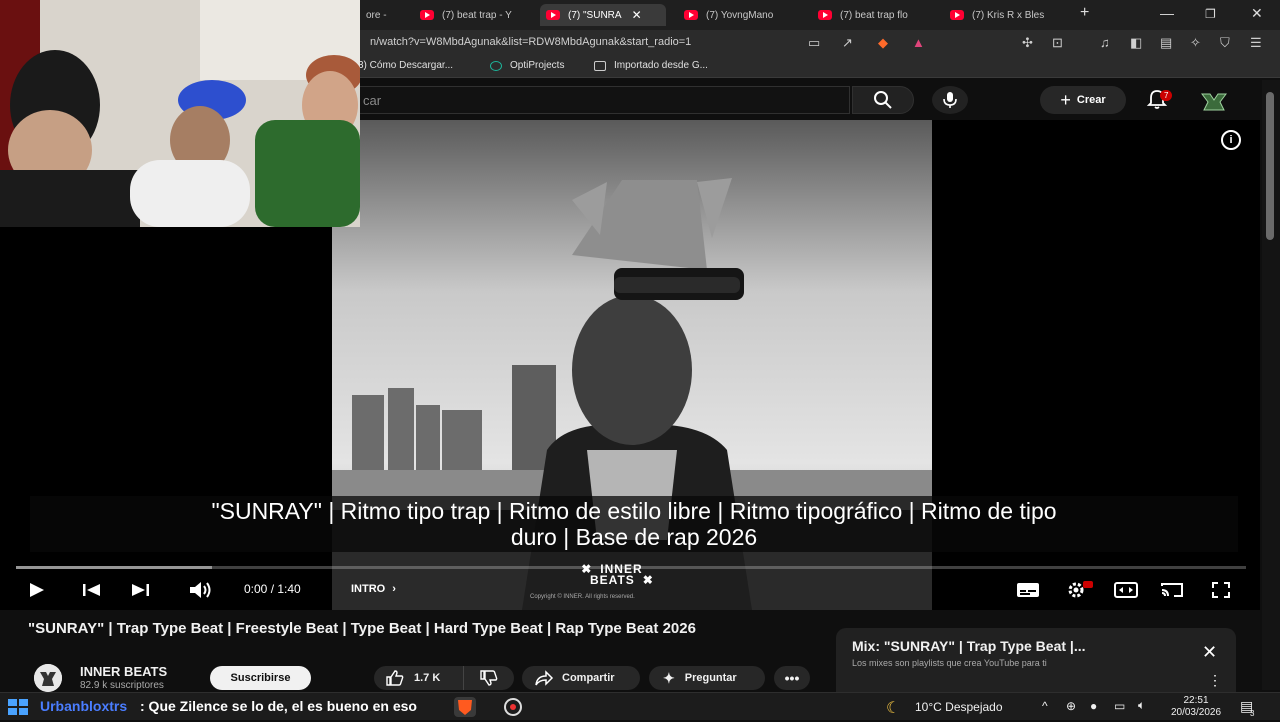  I want to click on sidebar-icon: ◧, so click(1136, 43).